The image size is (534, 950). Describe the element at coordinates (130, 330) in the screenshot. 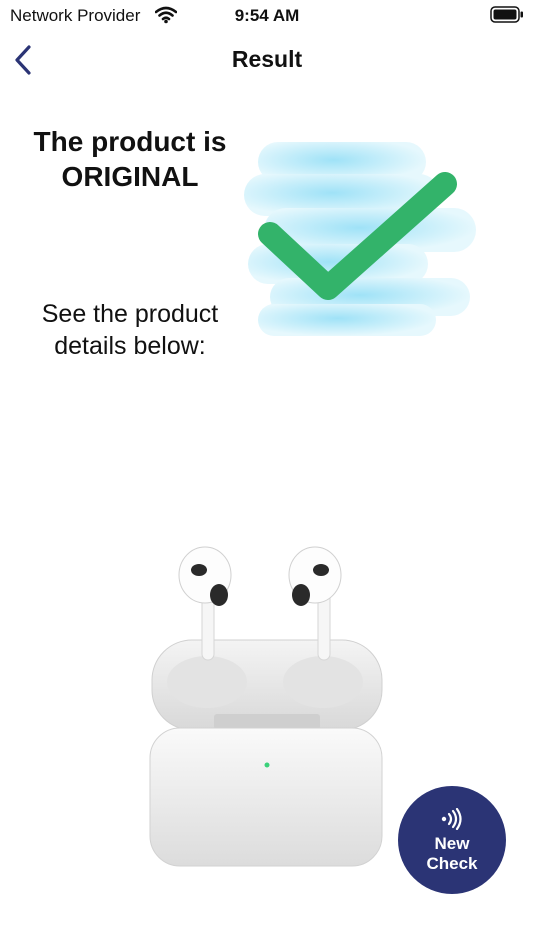

I see `result-subtext: See the product details below:` at that location.